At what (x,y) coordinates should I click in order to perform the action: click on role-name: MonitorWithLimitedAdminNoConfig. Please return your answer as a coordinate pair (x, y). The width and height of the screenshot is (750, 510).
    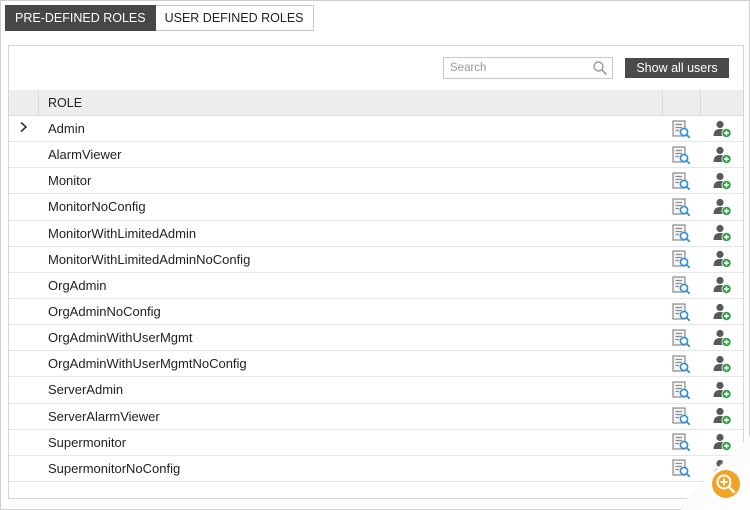
    Looking at the image, I should click on (149, 259).